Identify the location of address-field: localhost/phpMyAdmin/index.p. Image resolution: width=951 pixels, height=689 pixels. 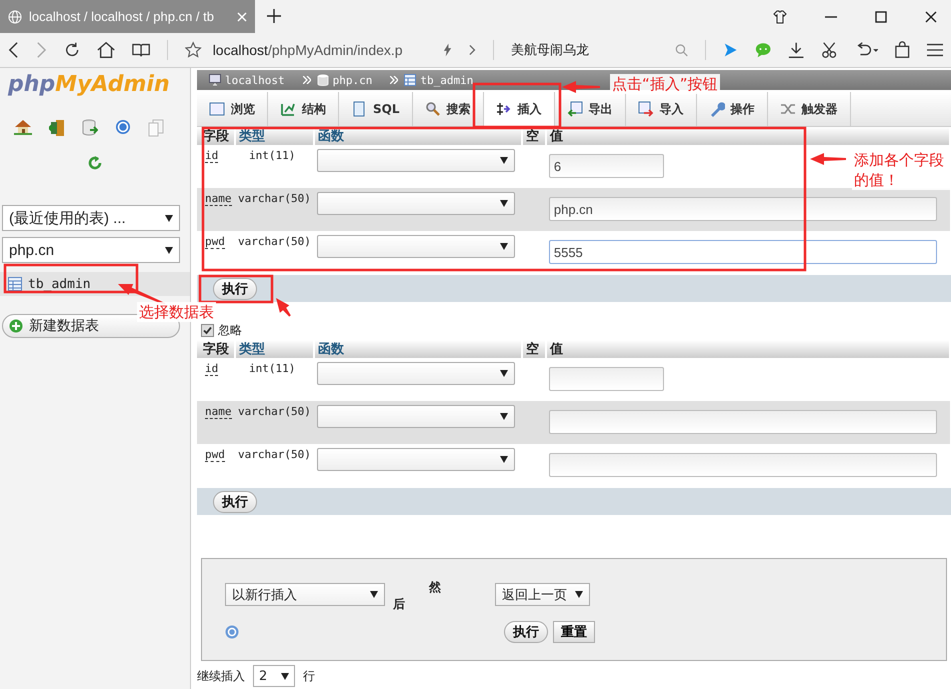
(319, 50).